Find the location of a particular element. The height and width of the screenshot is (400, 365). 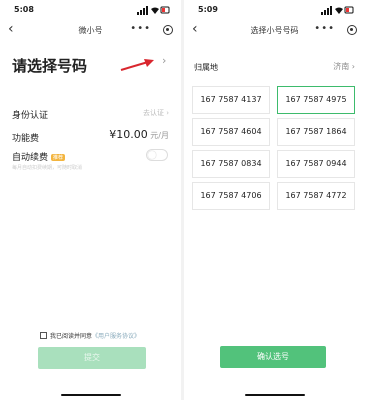

chevron-right-icon: › is located at coordinates (164, 60).